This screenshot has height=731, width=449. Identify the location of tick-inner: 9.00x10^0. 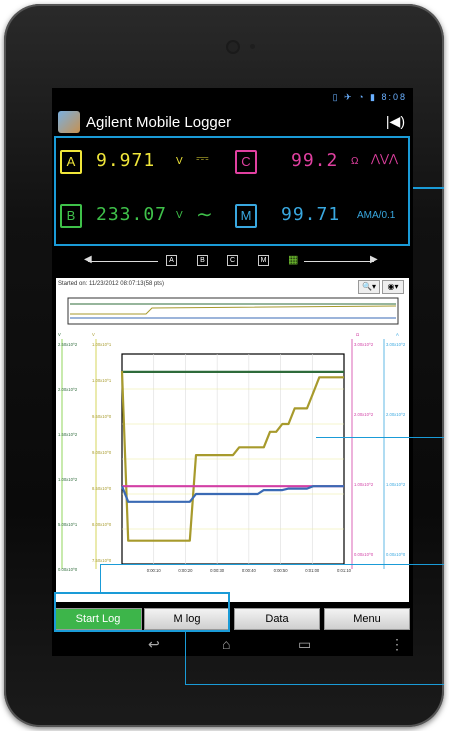
(102, 452).